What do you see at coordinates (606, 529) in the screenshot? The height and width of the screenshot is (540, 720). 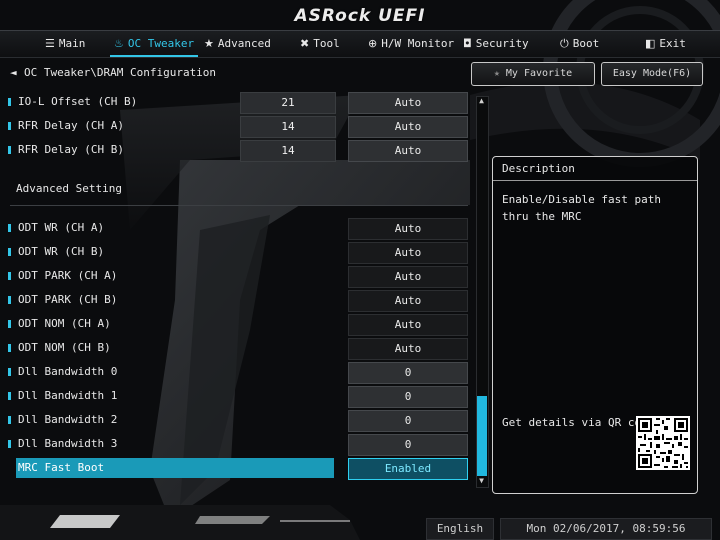 I see `datetime-display: Mon 02/06/2017, 08:59:56` at bounding box center [606, 529].